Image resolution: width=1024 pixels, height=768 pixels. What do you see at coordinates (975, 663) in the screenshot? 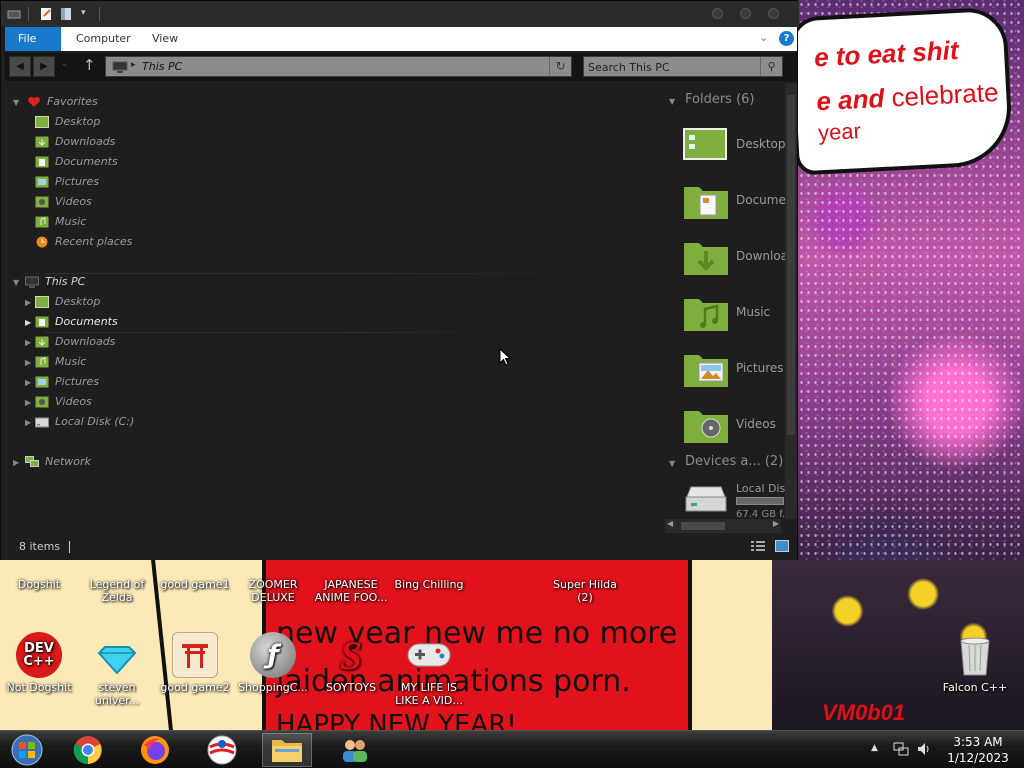
I see `desktop-icon-falcon-cpp: Falcon C++` at bounding box center [975, 663].